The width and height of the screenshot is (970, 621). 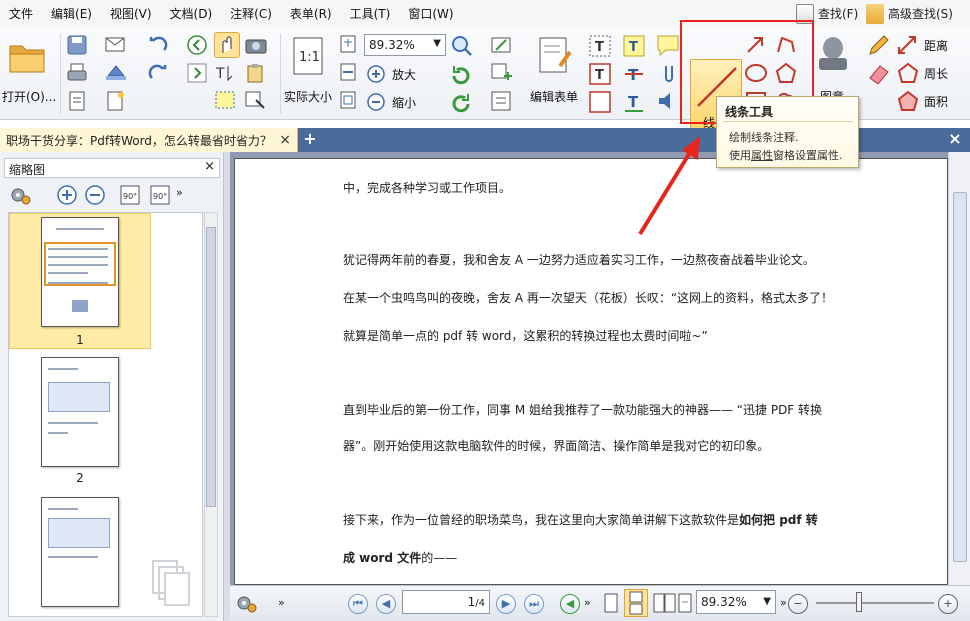 I want to click on separator, so click(x=280, y=74).